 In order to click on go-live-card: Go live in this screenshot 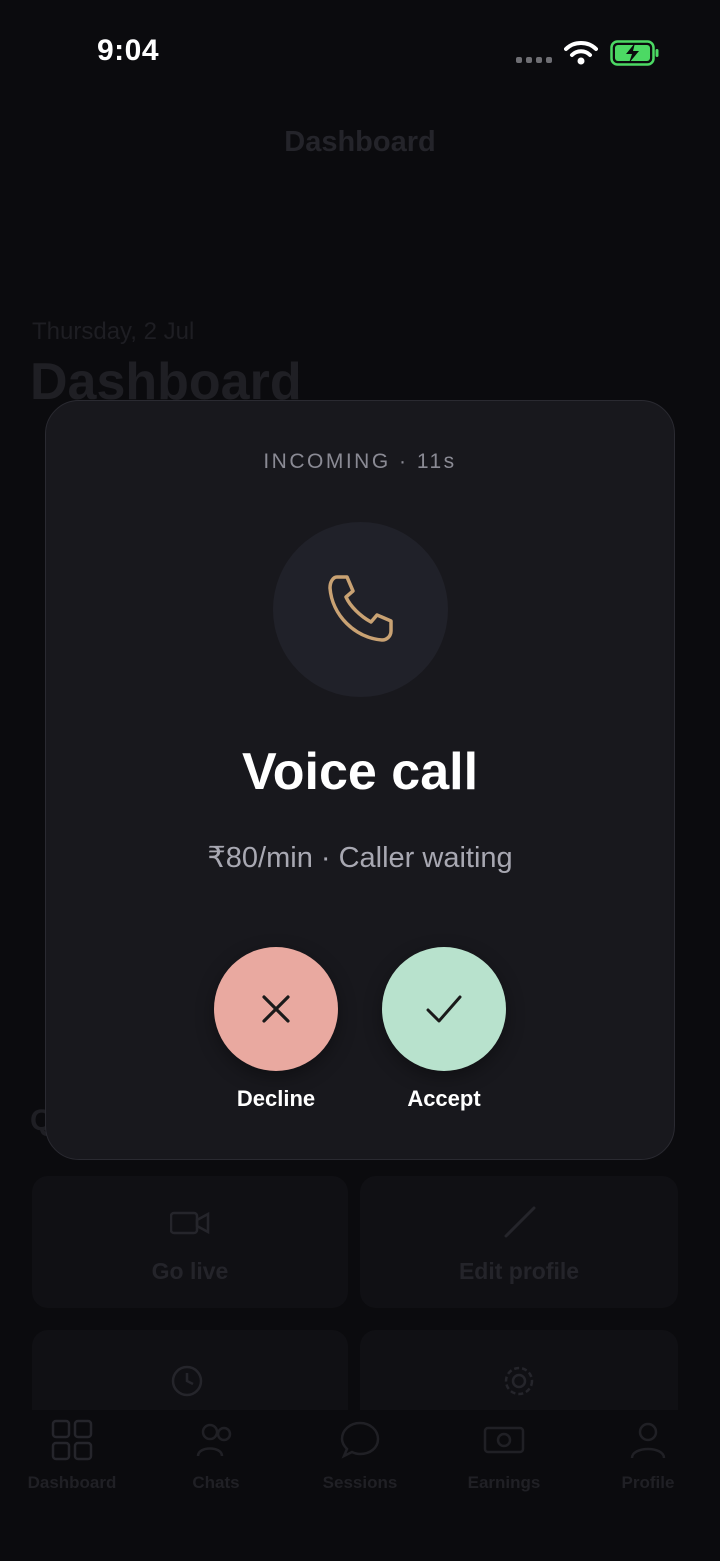, I will do `click(190, 1242)`.